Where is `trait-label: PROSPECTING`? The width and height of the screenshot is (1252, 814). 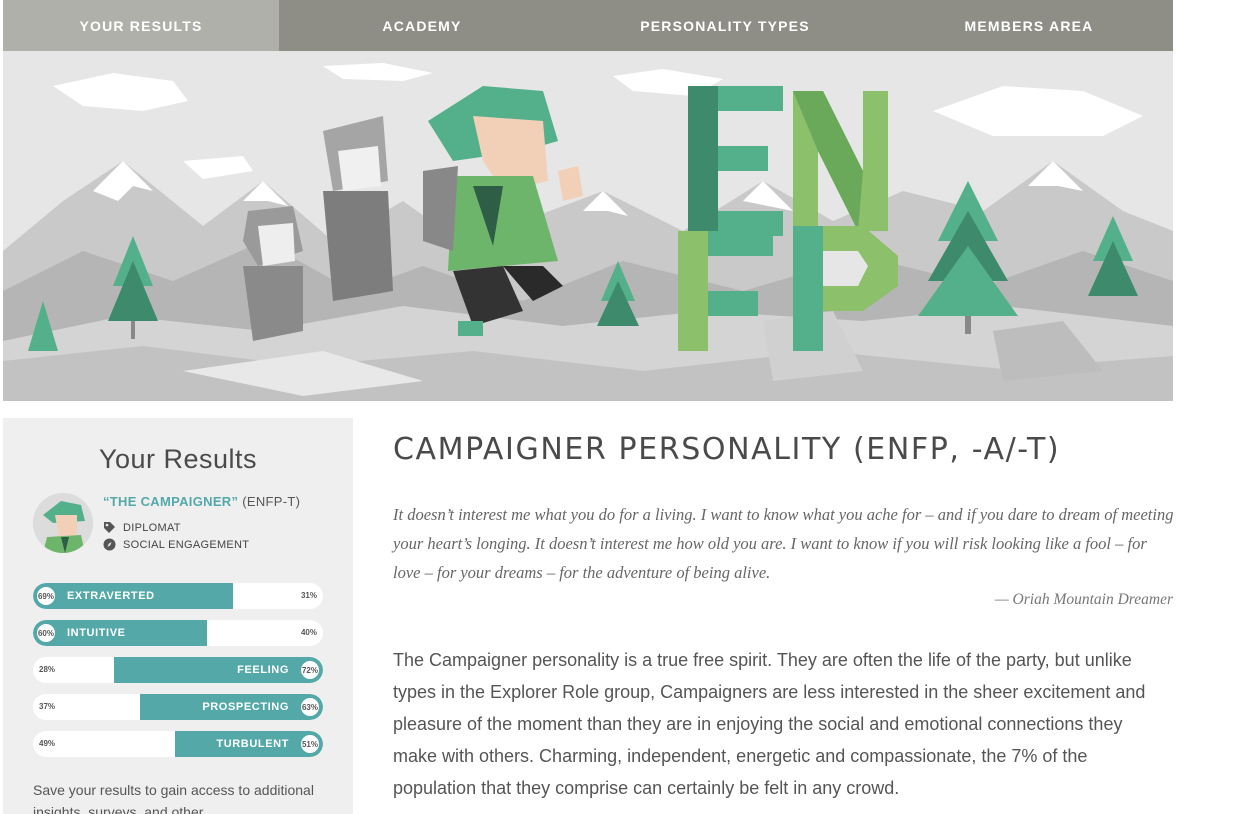
trait-label: PROSPECTING is located at coordinates (245, 707).